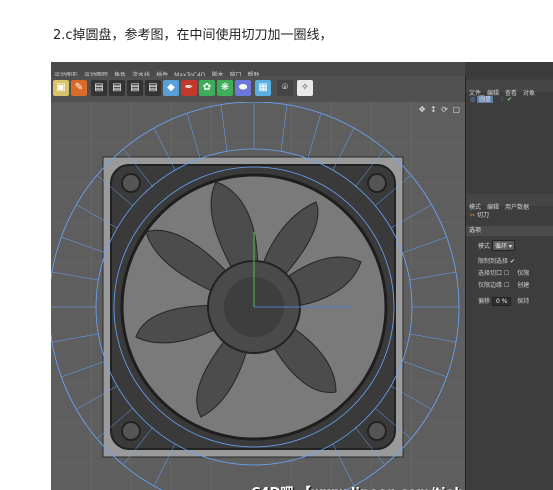 The image size is (553, 490). I want to click on toolbar: ▣ ✎ ▤ ▤ ▤ ▤ ◆ ✒ ✿ ❋ ⬬ ▦ ⌾ ✧, so click(258, 89).